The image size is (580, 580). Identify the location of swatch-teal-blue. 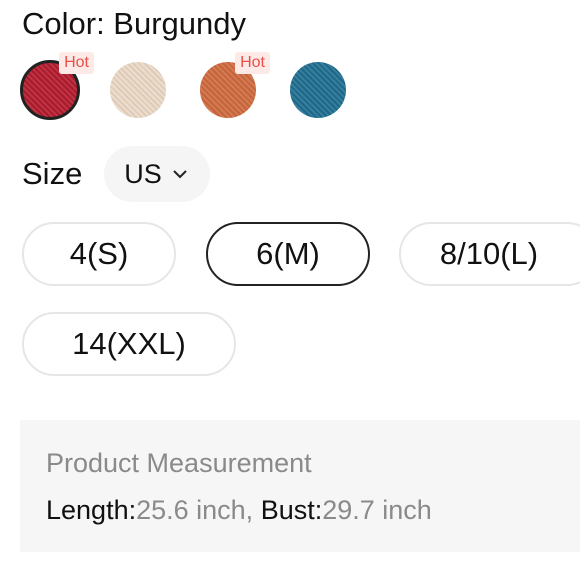
(318, 90).